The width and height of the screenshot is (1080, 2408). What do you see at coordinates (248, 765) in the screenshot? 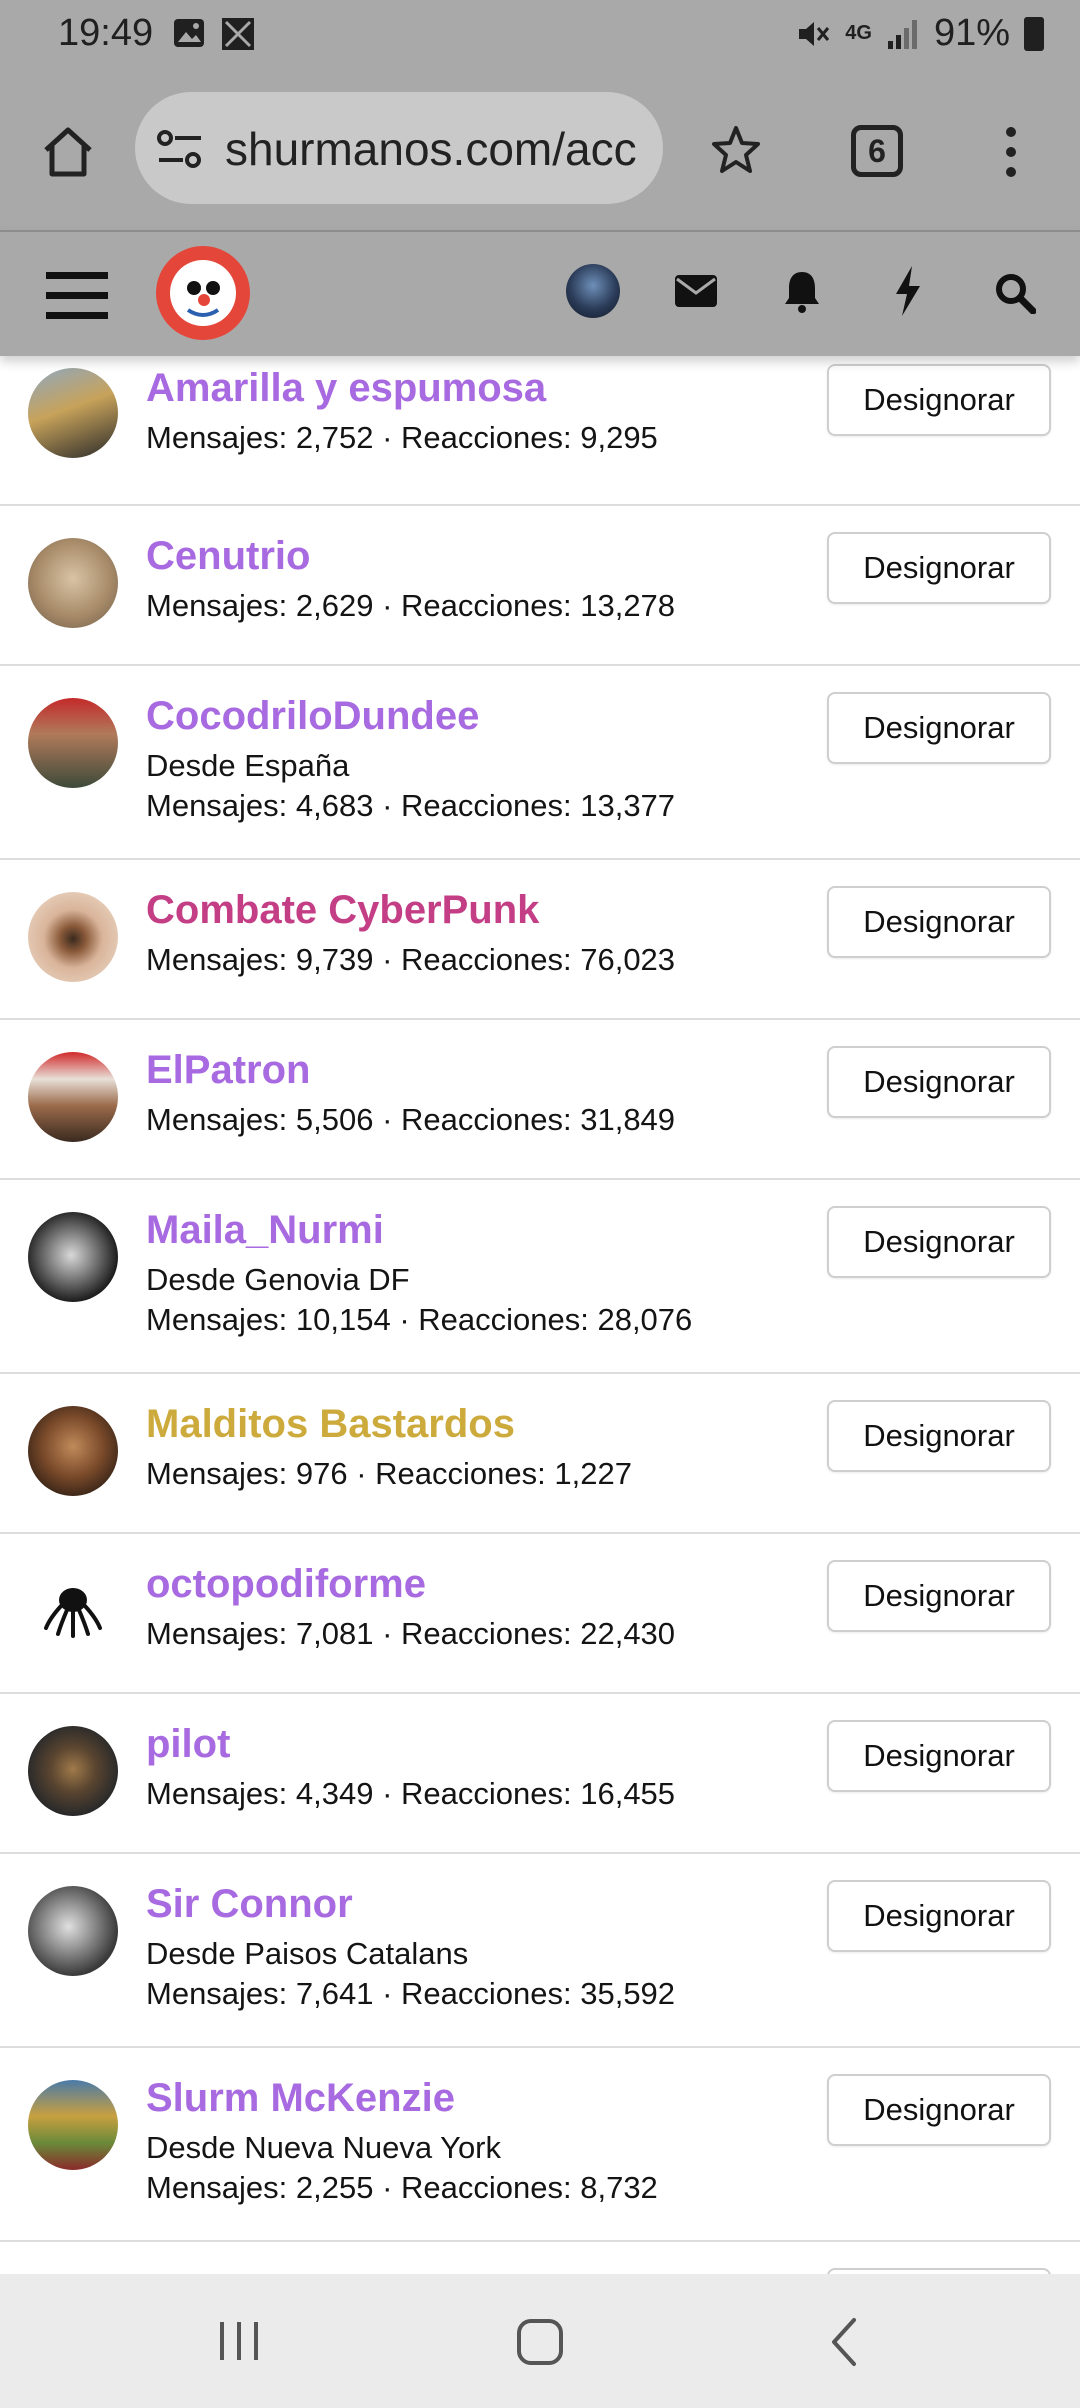
I see `user-location: Desde España` at bounding box center [248, 765].